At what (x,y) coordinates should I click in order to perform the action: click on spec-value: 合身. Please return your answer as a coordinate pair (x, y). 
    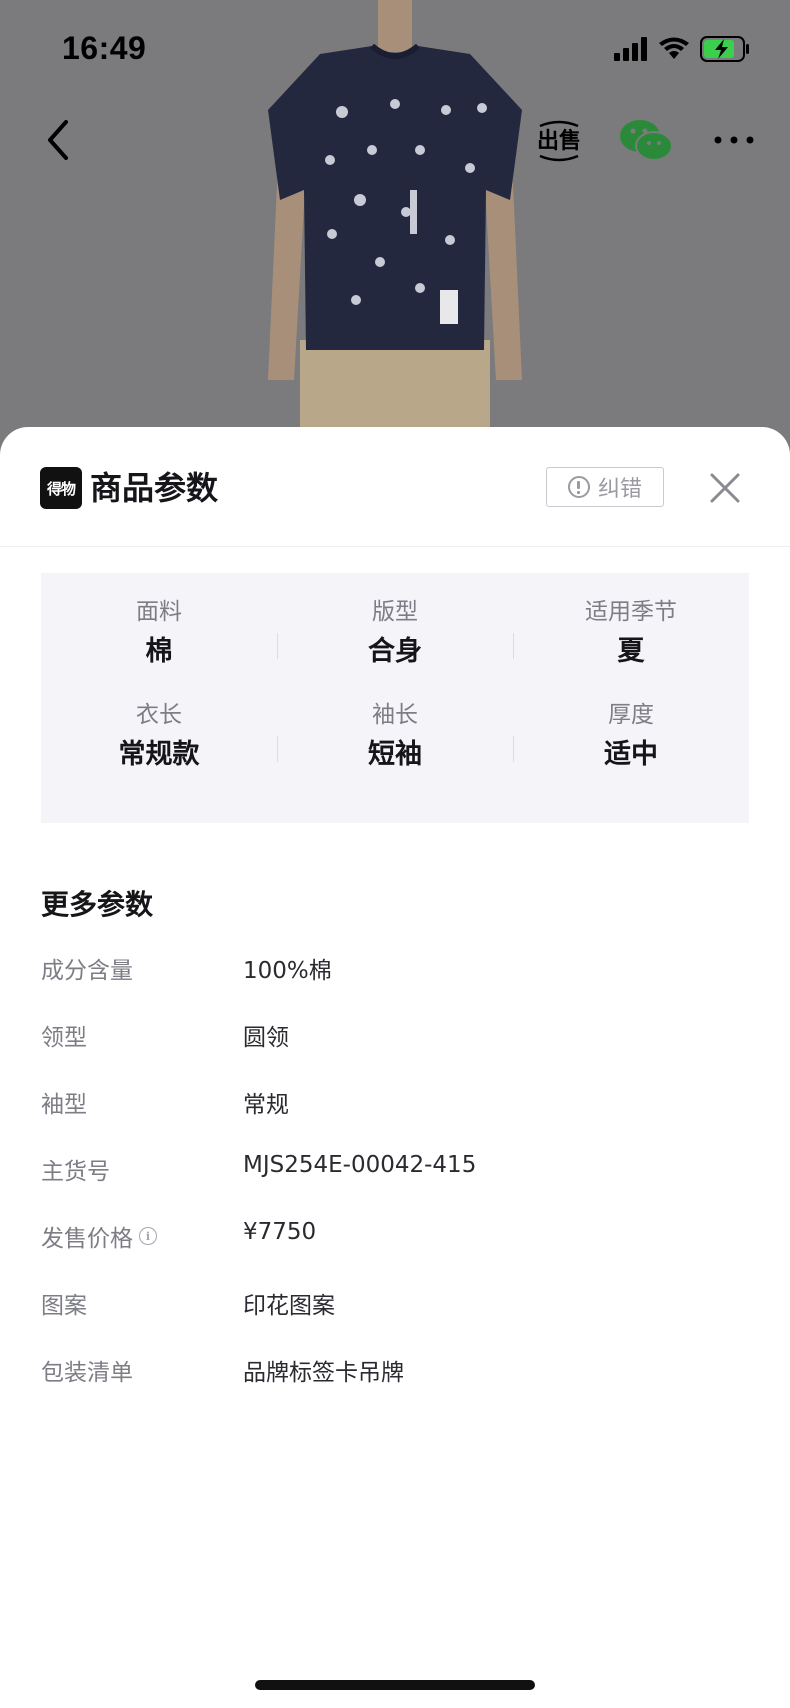
    Looking at the image, I should click on (395, 651).